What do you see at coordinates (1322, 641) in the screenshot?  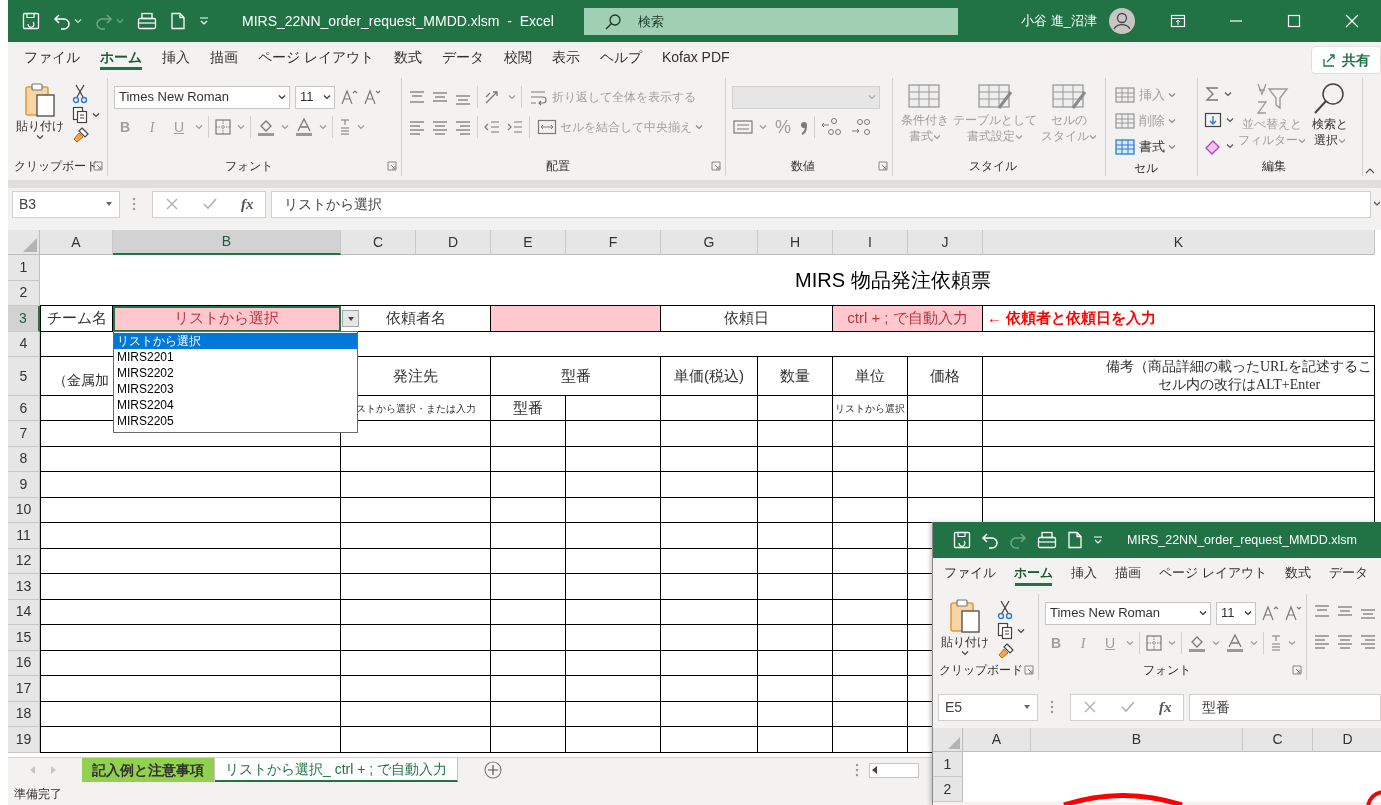 I see `align-left-icon` at bounding box center [1322, 641].